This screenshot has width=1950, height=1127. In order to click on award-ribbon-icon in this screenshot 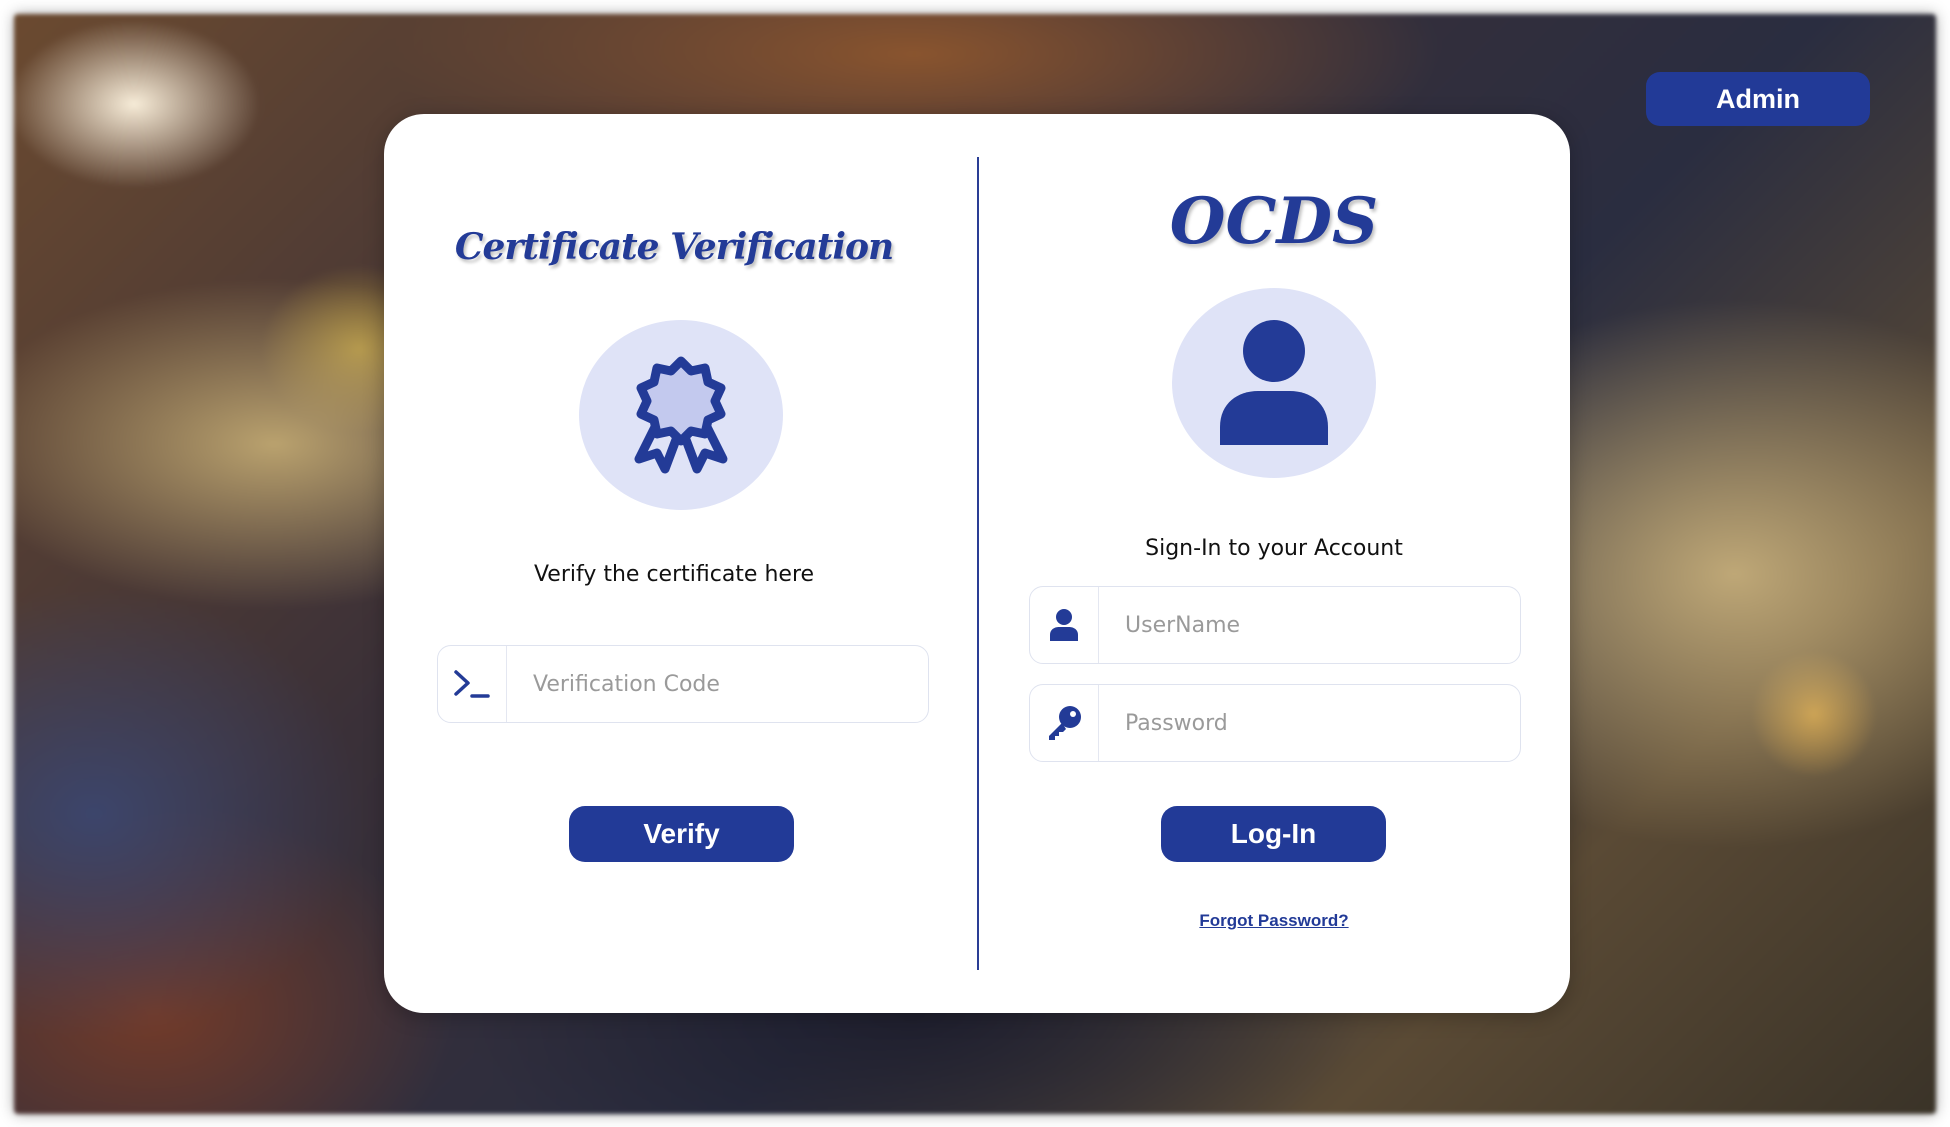, I will do `click(681, 415)`.